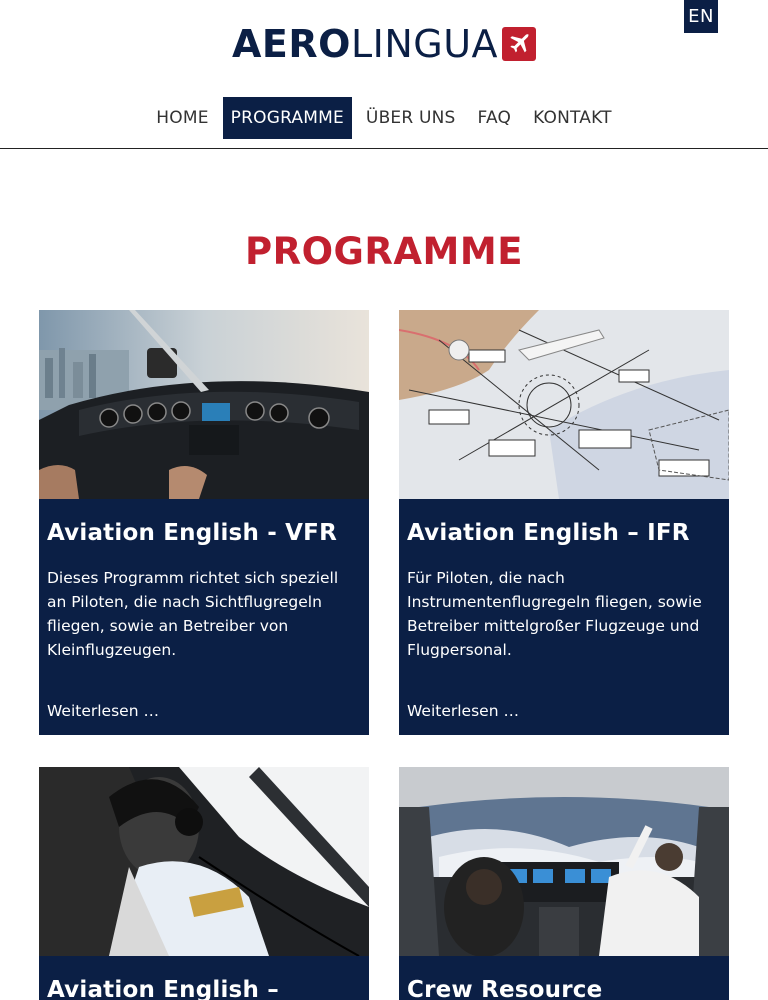 The image size is (768, 1000). I want to click on card-image-flight-chart, so click(564, 404).